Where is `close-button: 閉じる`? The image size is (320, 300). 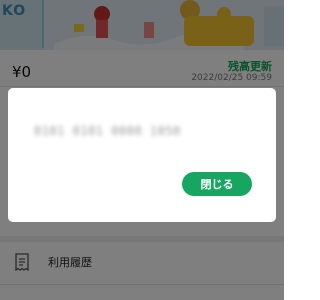
close-button: 閉じる is located at coordinates (217, 184).